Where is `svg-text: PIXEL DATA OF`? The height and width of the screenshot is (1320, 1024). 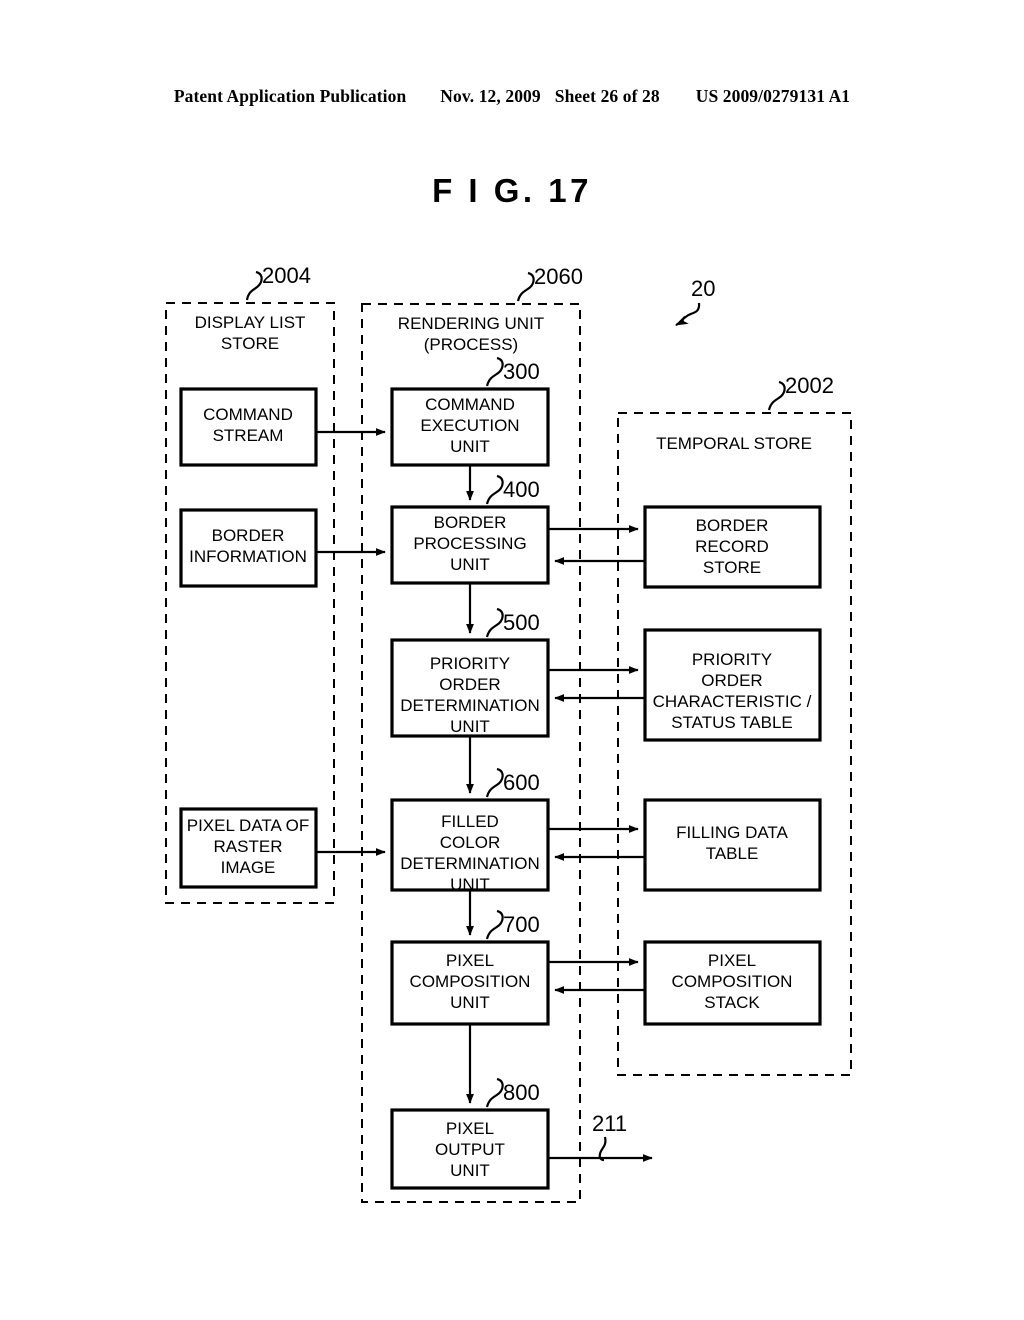
svg-text: PIXEL DATA OF is located at coordinates (248, 825).